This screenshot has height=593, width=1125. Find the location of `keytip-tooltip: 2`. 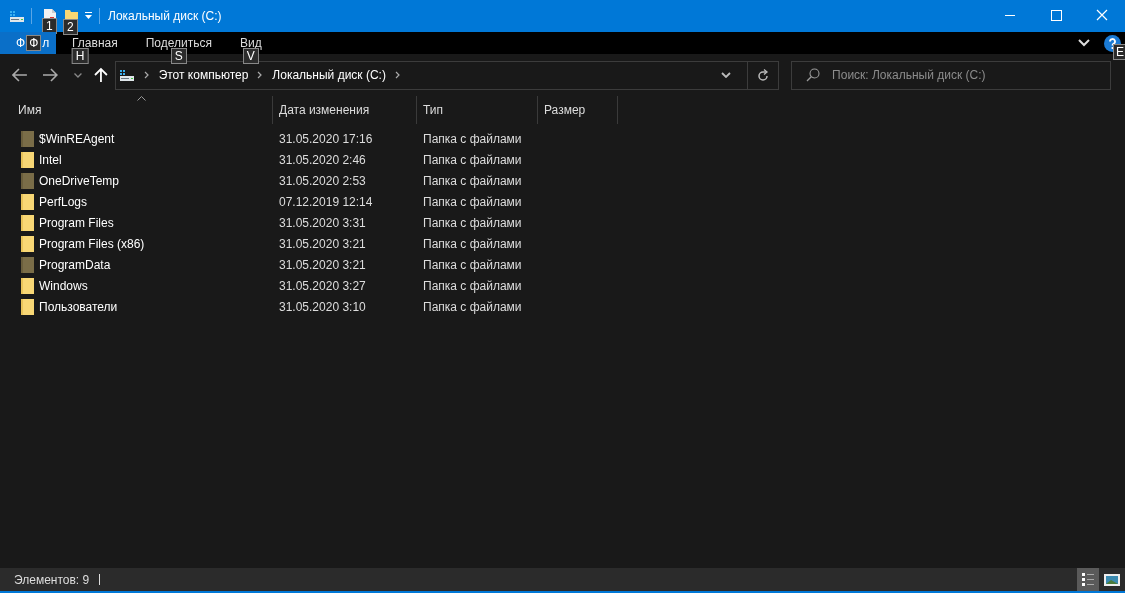

keytip-tooltip: 2 is located at coordinates (70, 27).